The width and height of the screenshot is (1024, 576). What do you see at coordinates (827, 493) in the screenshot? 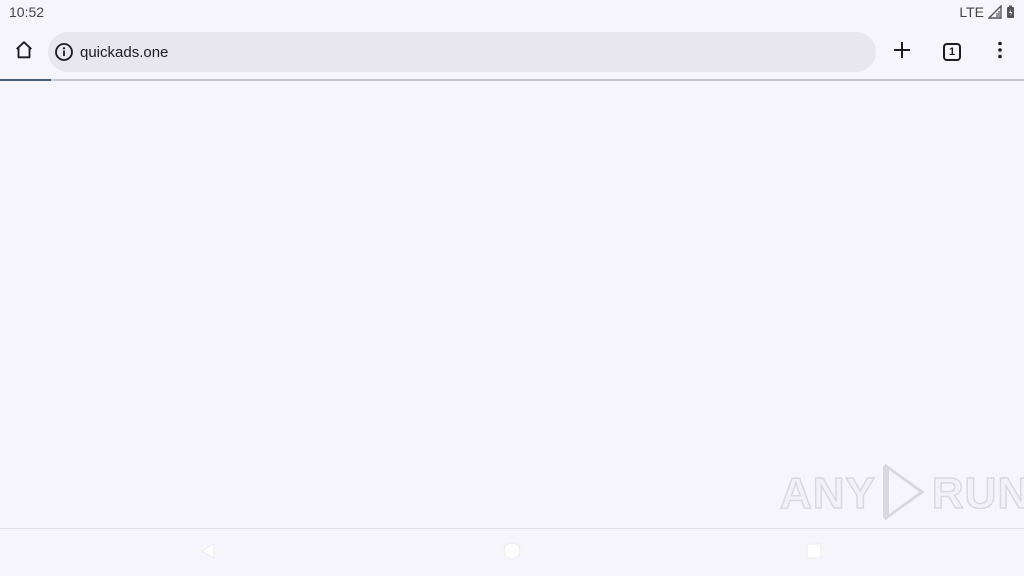
I see `watermark-left-text: ANY` at bounding box center [827, 493].